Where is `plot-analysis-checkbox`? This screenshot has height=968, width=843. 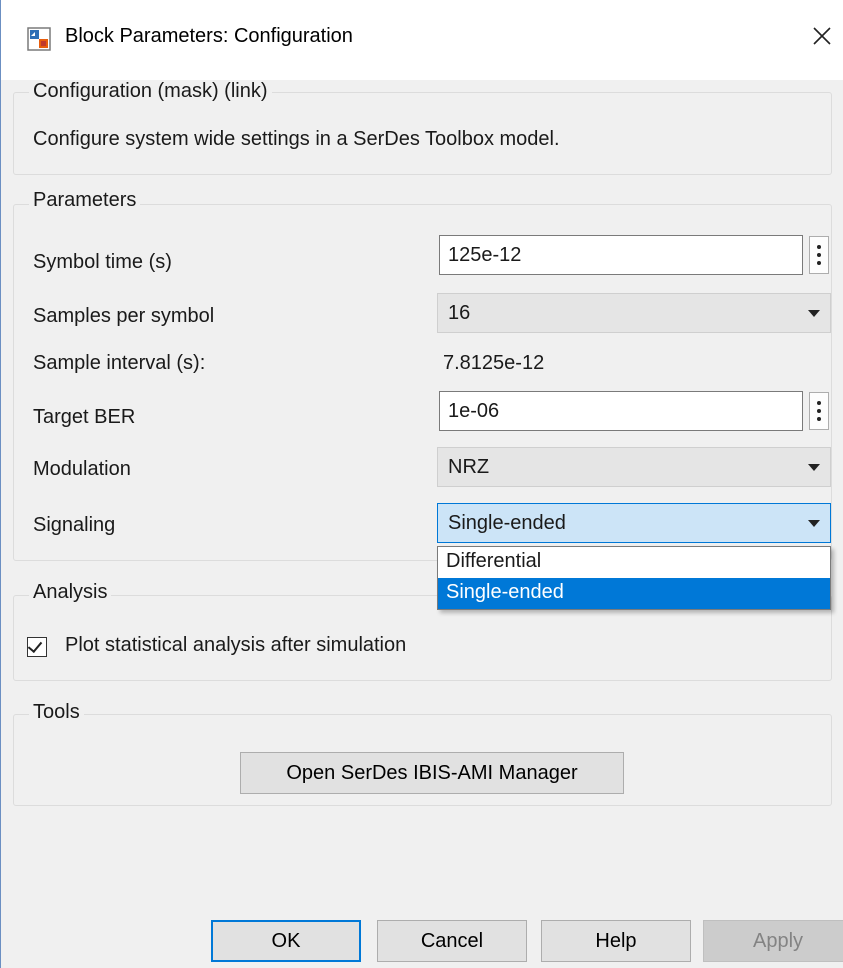 plot-analysis-checkbox is located at coordinates (37, 647).